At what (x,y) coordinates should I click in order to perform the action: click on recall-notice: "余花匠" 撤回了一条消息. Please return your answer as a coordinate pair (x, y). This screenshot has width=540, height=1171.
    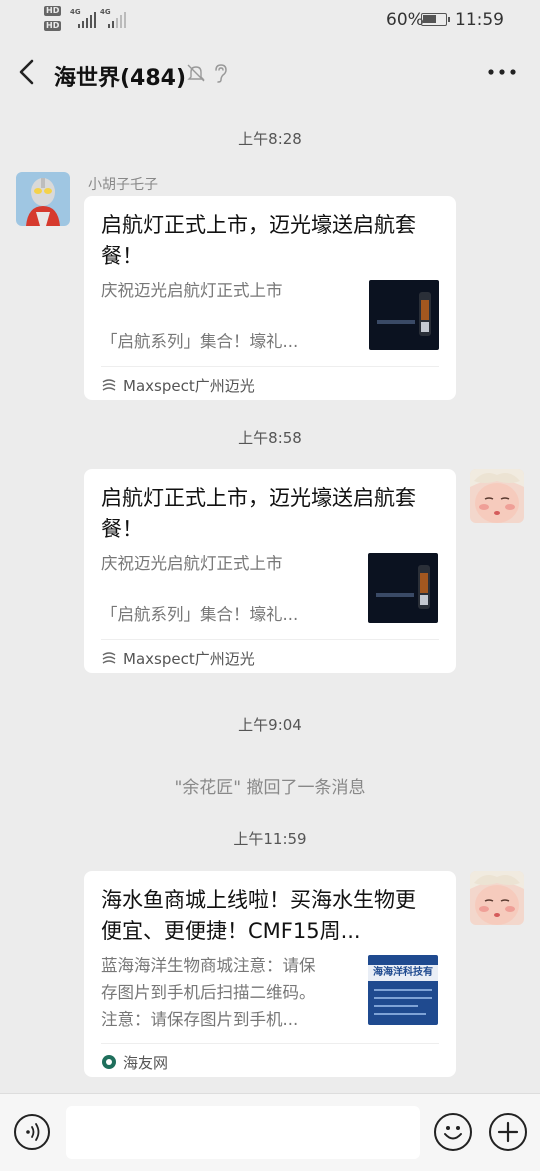
    Looking at the image, I should click on (270, 788).